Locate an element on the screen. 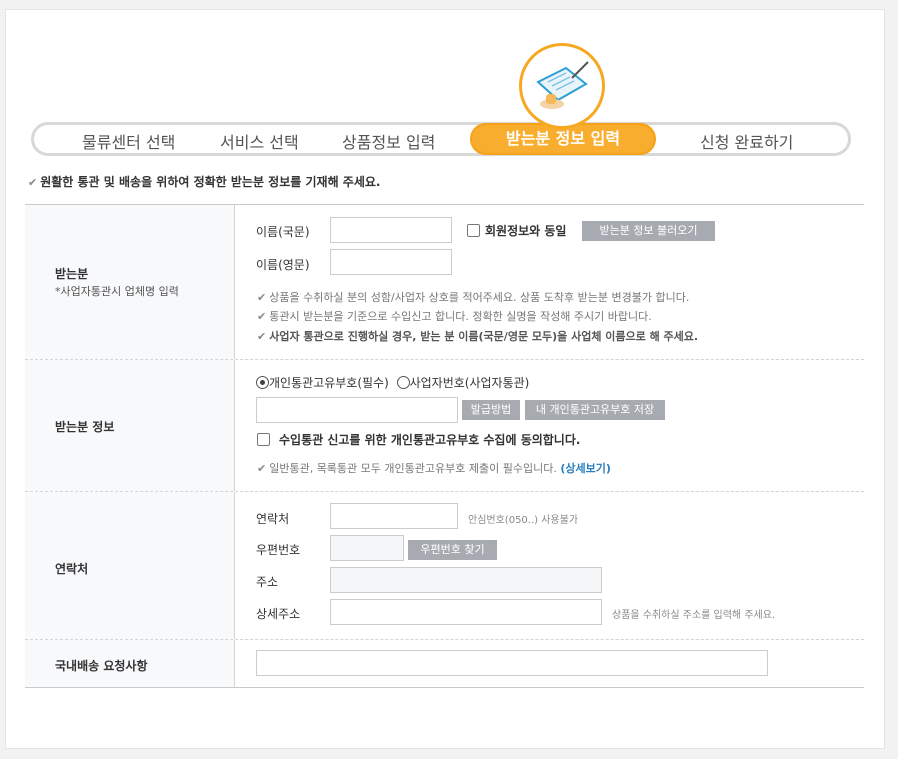 Image resolution: width=898 pixels, height=759 pixels. detail-link: (상세보기) is located at coordinates (585, 468).